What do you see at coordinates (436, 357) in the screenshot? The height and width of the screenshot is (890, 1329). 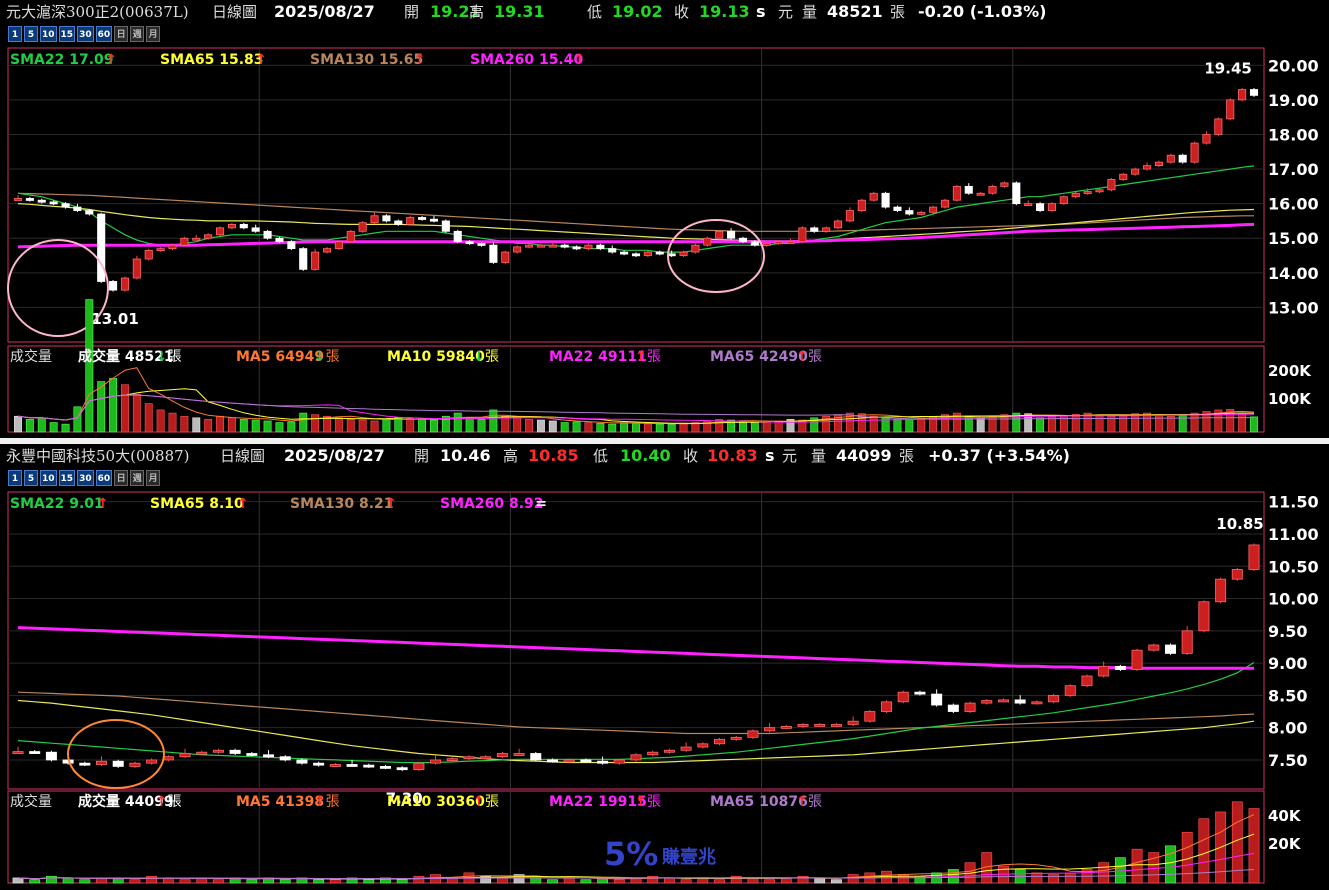 I see `volume-legend-item: MA10 59840` at bounding box center [436, 357].